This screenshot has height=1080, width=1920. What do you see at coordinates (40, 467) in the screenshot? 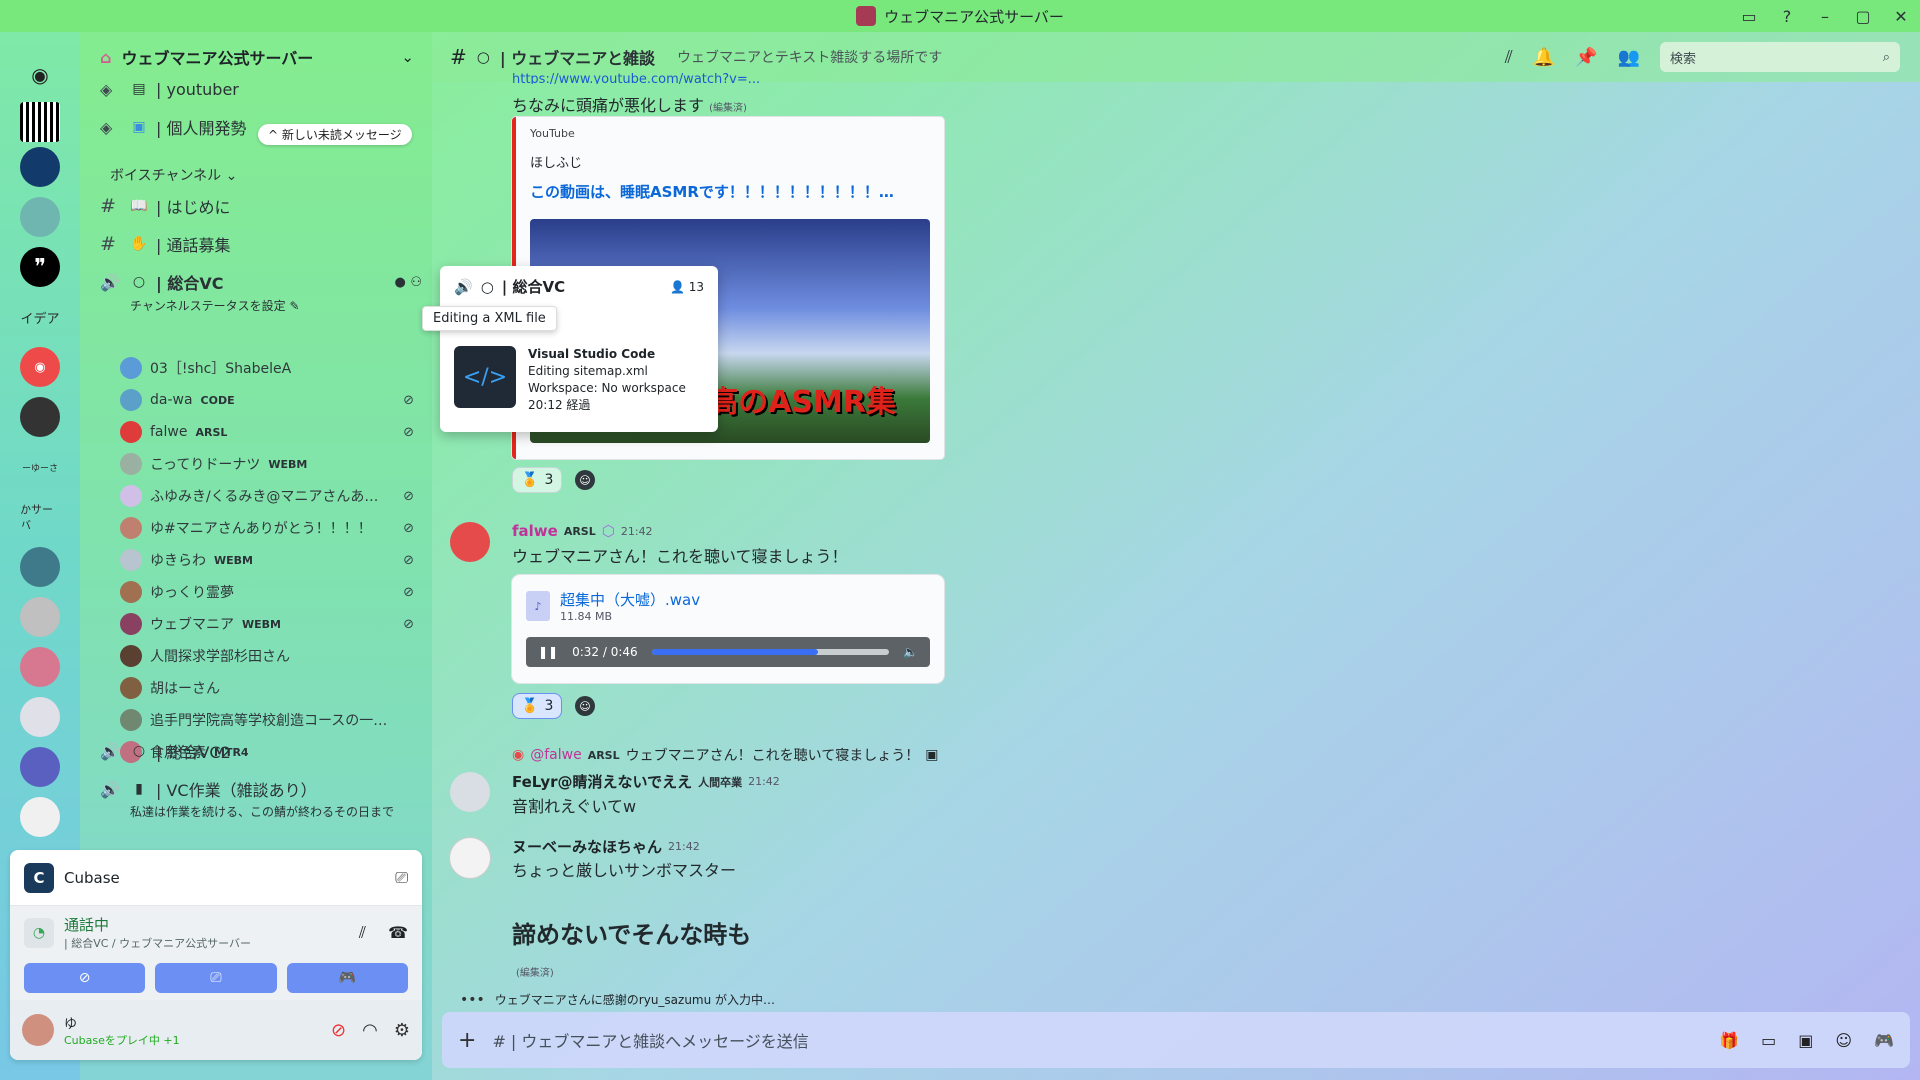
I see `server-yu: ーゆーさ` at bounding box center [40, 467].